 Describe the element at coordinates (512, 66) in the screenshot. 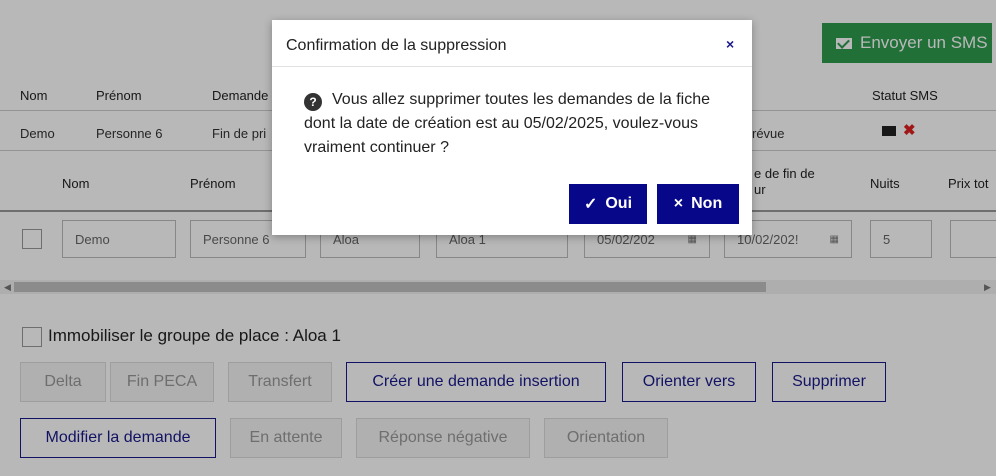

I see `dialog-divider` at that location.